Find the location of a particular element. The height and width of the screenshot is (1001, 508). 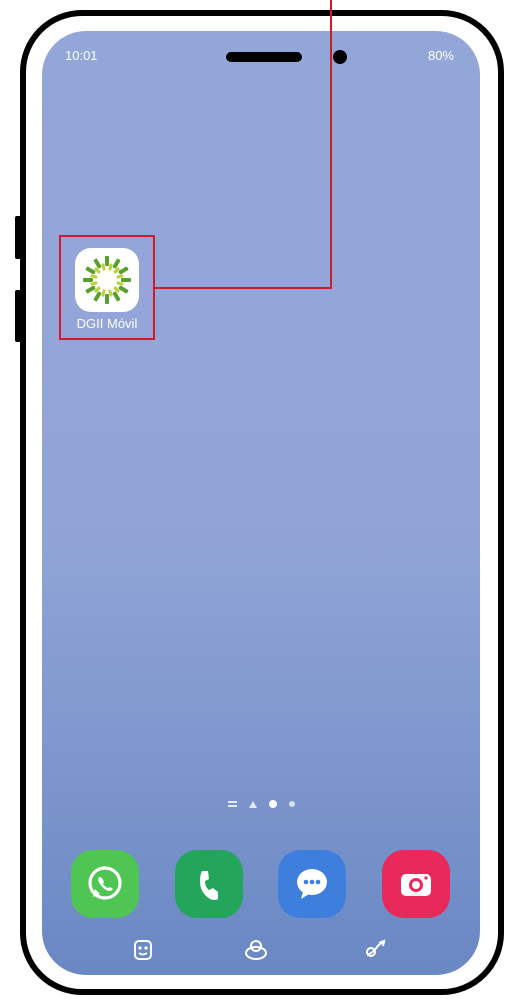

dock-phone is located at coordinates (209, 884).